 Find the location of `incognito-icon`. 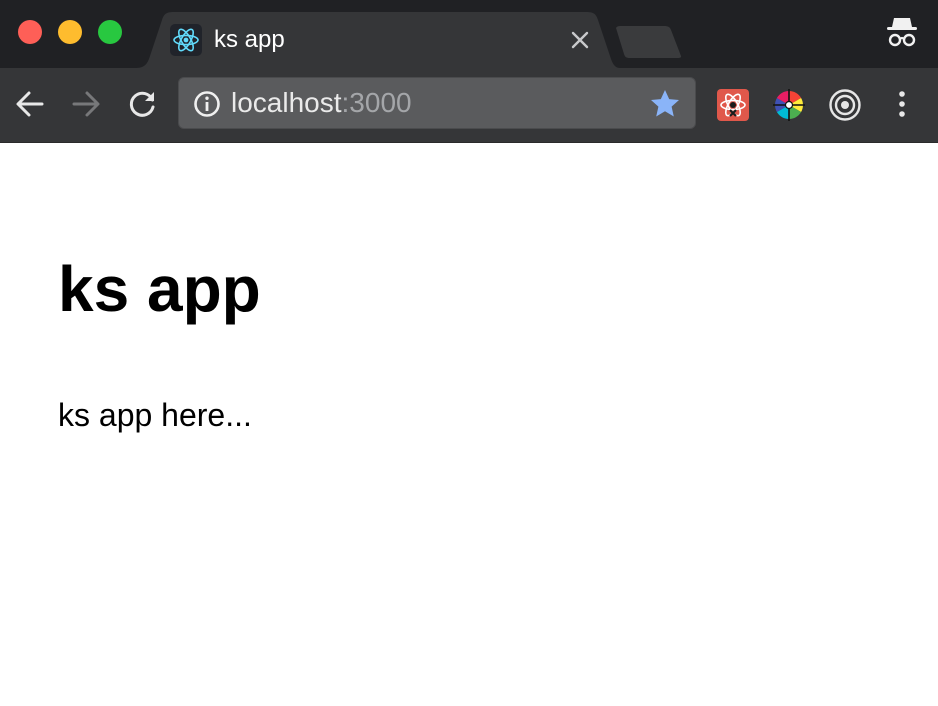

incognito-icon is located at coordinates (902, 32).